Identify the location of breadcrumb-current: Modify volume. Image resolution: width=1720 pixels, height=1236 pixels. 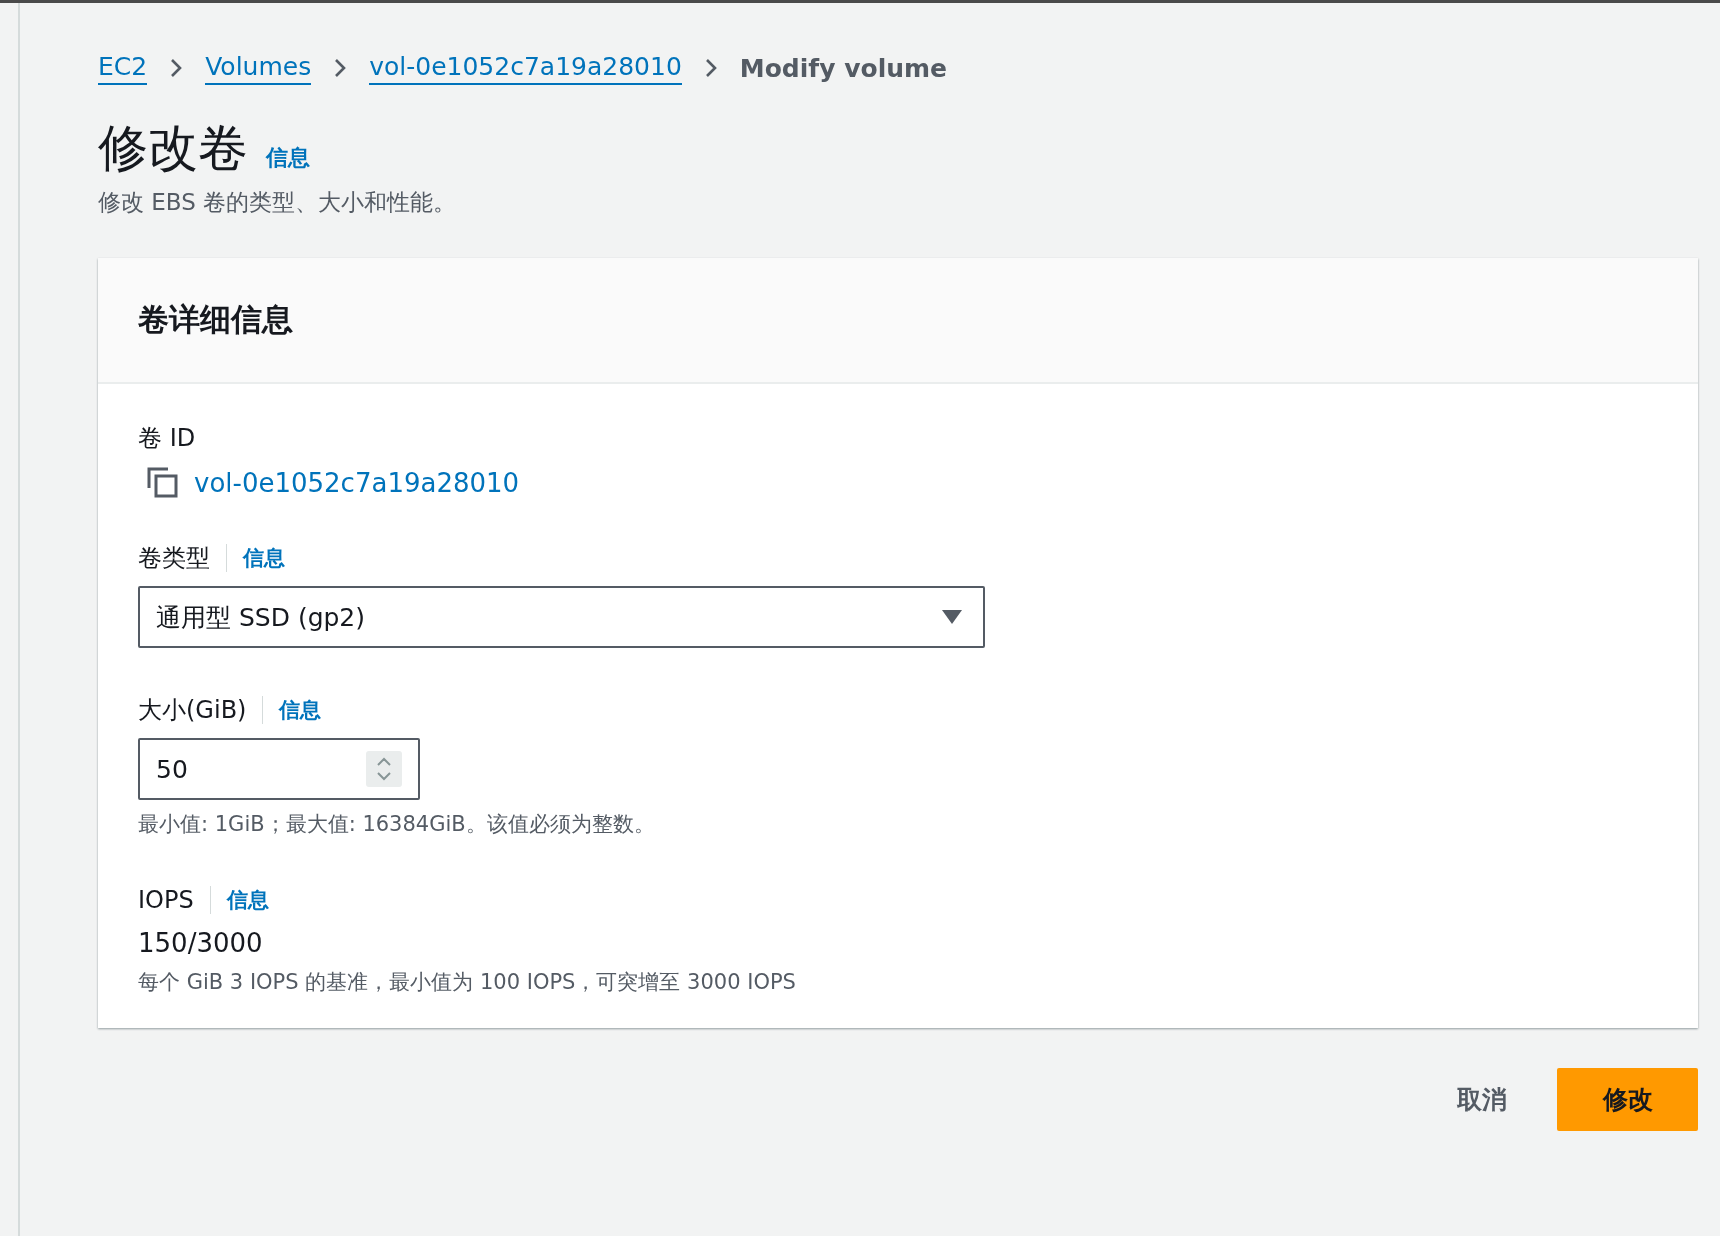
(843, 68).